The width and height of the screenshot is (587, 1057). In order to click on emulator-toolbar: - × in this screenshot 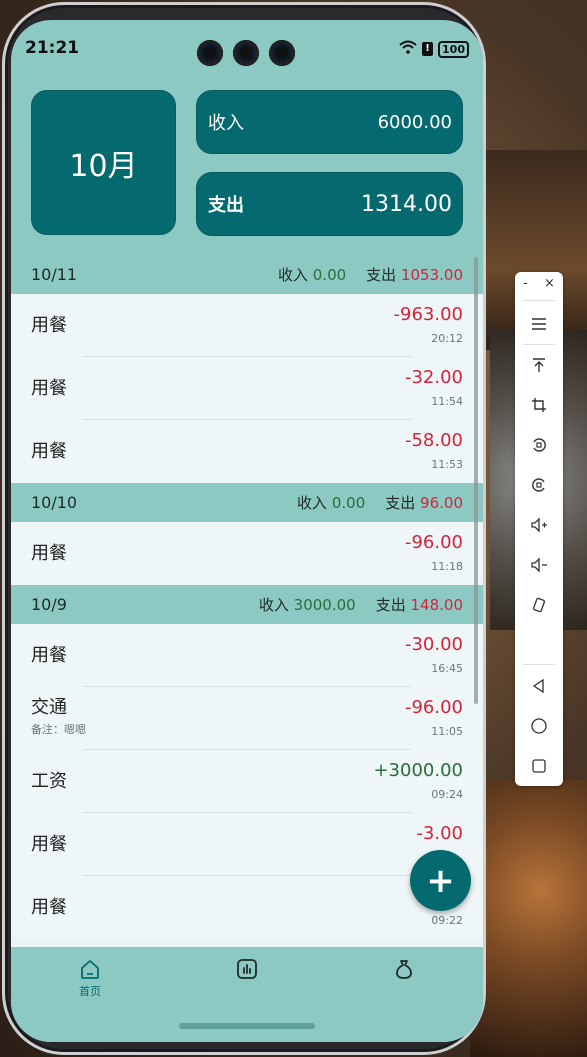, I will do `click(539, 529)`.